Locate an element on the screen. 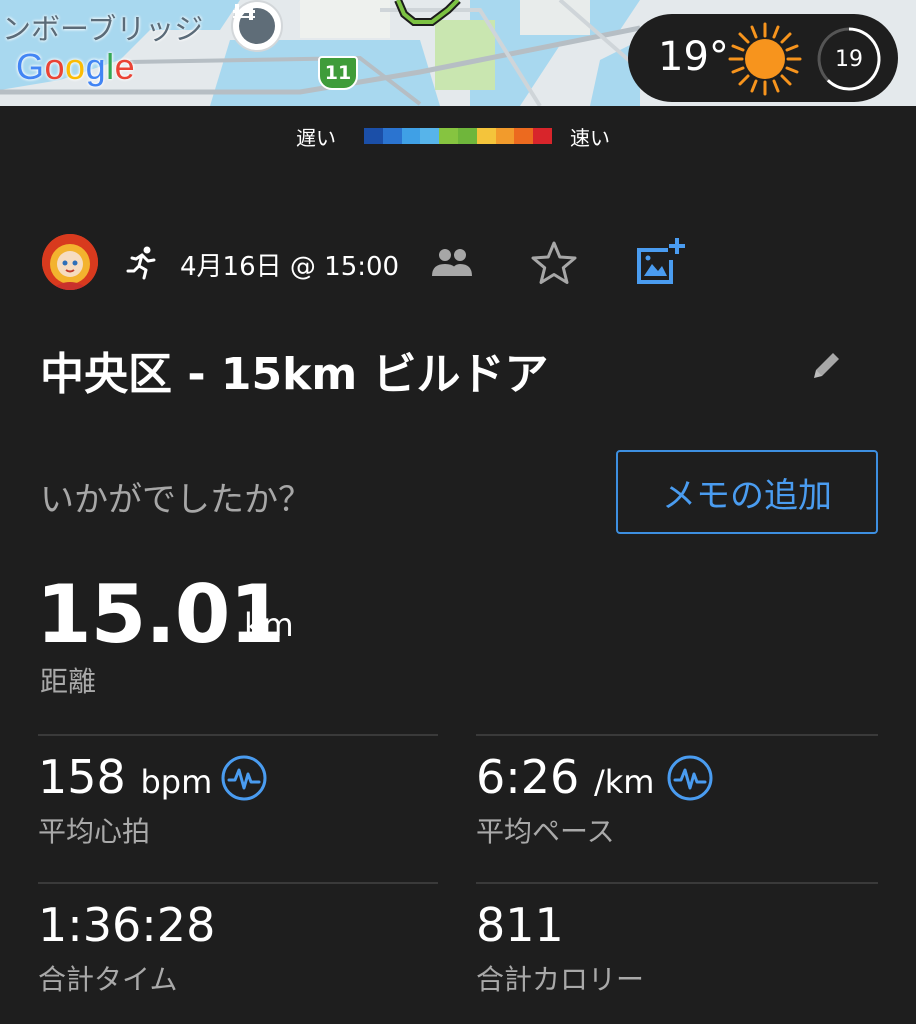  feeling-prompt: いかがでしたか？ is located at coordinates (176, 500).